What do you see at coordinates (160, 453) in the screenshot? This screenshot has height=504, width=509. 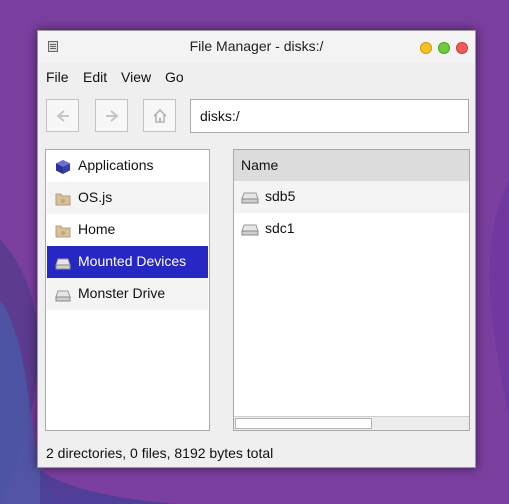 I see `status-bar: 2 directories, 0 files, 8192 bytes total` at bounding box center [160, 453].